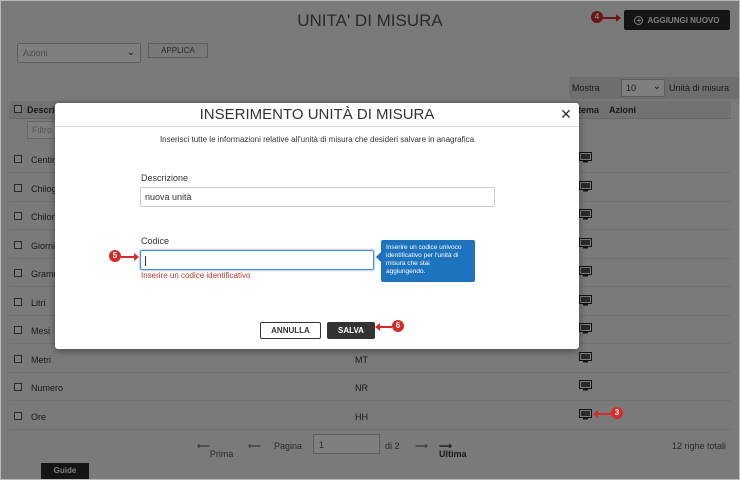 This screenshot has height=480, width=740. Describe the element at coordinates (196, 275) in the screenshot. I see `code-error-message: Inserire un codice identificativo` at that location.